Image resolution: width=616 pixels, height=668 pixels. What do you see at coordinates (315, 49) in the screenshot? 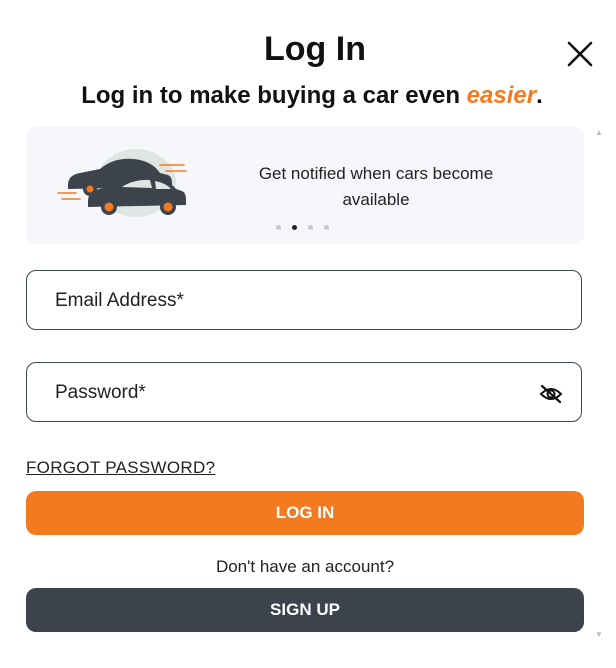
I see `modal-title: Log In` at bounding box center [315, 49].